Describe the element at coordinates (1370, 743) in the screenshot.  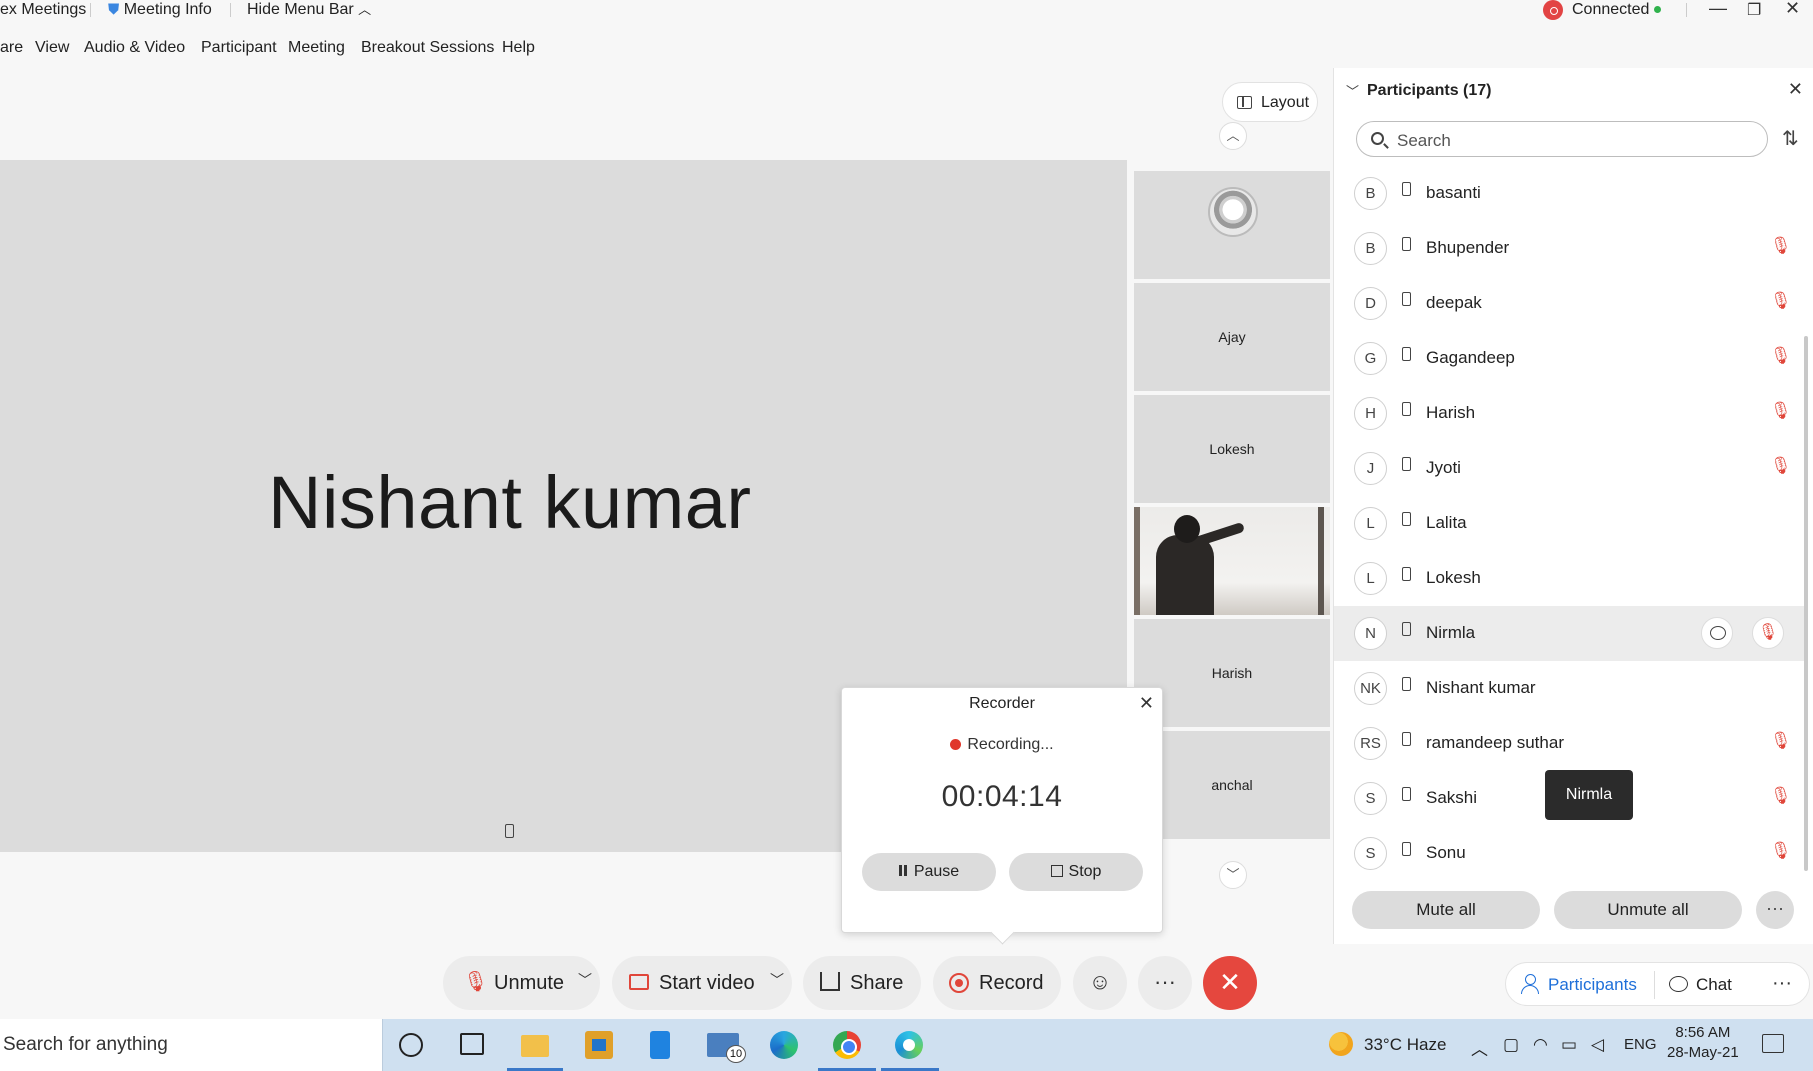
I see `avatar: RS` at that location.